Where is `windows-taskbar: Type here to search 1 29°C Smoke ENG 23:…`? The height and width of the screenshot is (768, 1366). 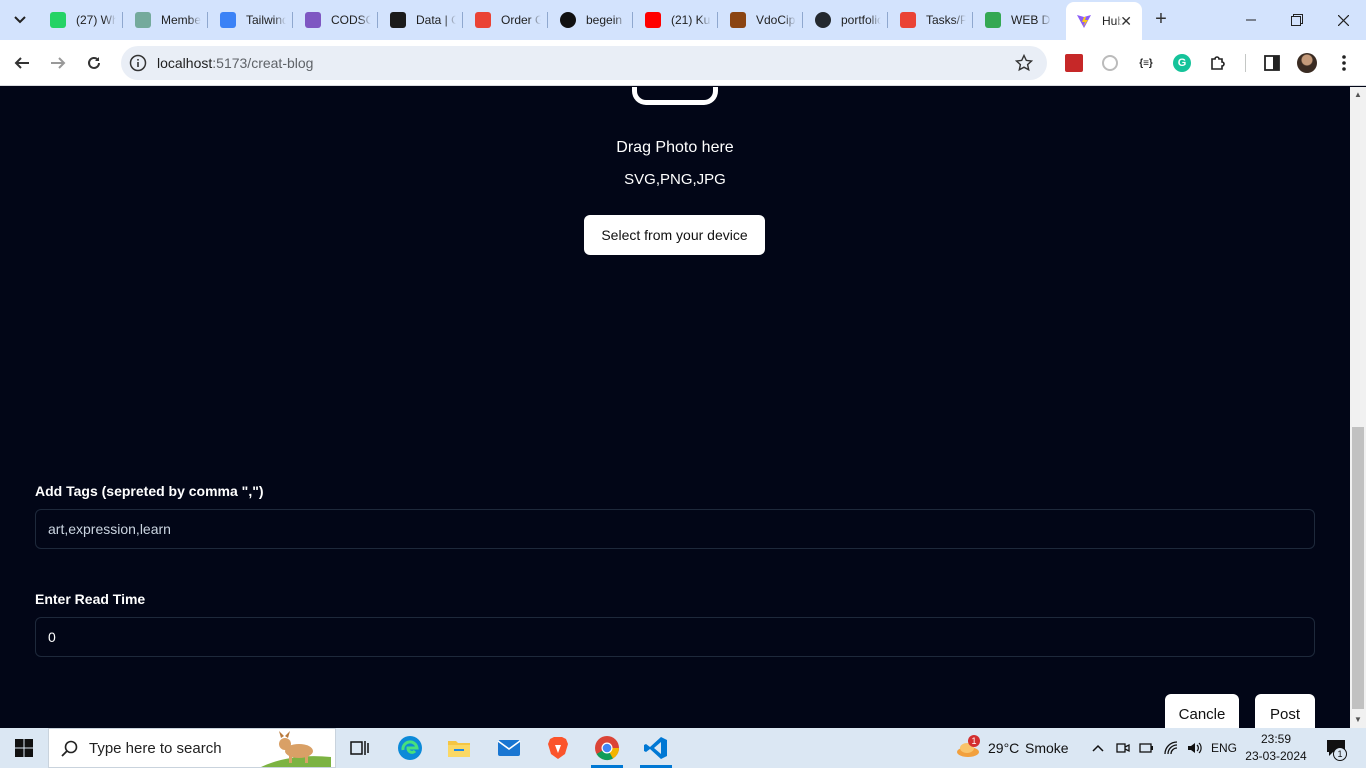
windows-taskbar: Type here to search 1 29°C Smoke ENG 23:… is located at coordinates (683, 748).